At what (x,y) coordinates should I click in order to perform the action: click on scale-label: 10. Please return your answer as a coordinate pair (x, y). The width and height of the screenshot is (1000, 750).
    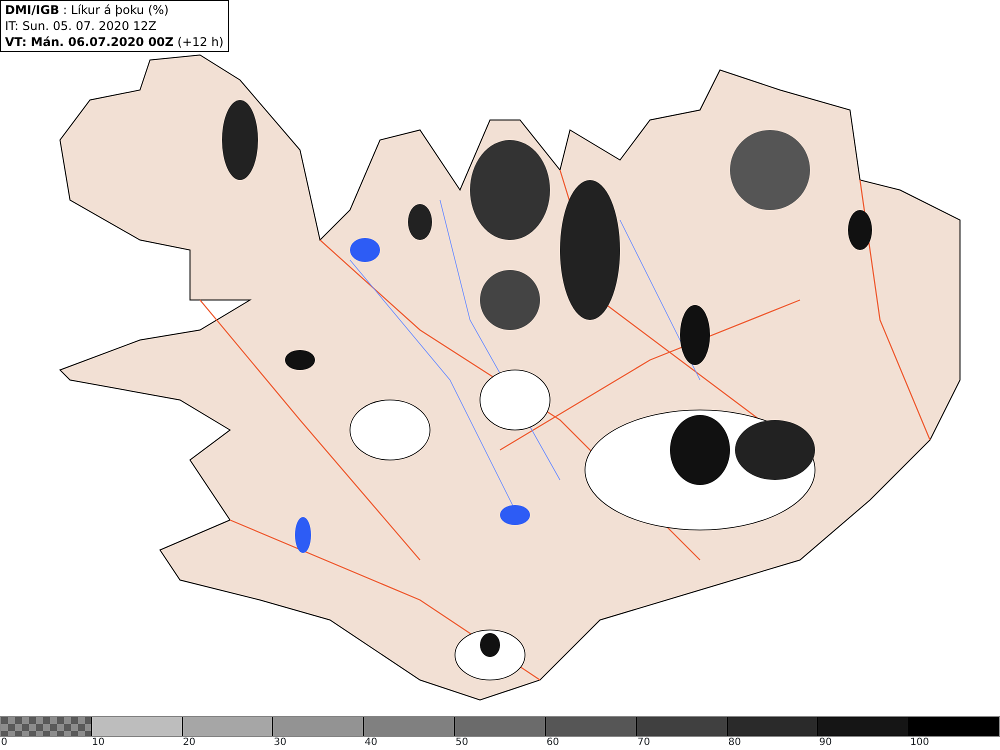
    Looking at the image, I should click on (98, 742).